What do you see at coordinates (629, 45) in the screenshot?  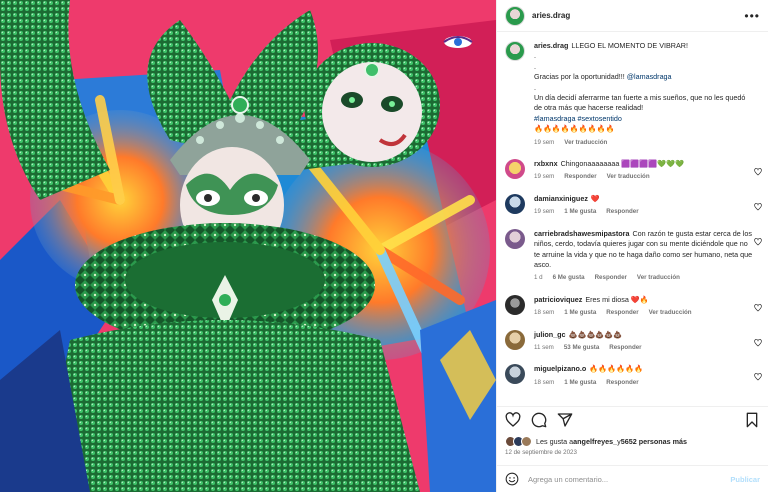 I see `caption-line1: LLEGO EL MOMENTO DE VIBRAR!` at bounding box center [629, 45].